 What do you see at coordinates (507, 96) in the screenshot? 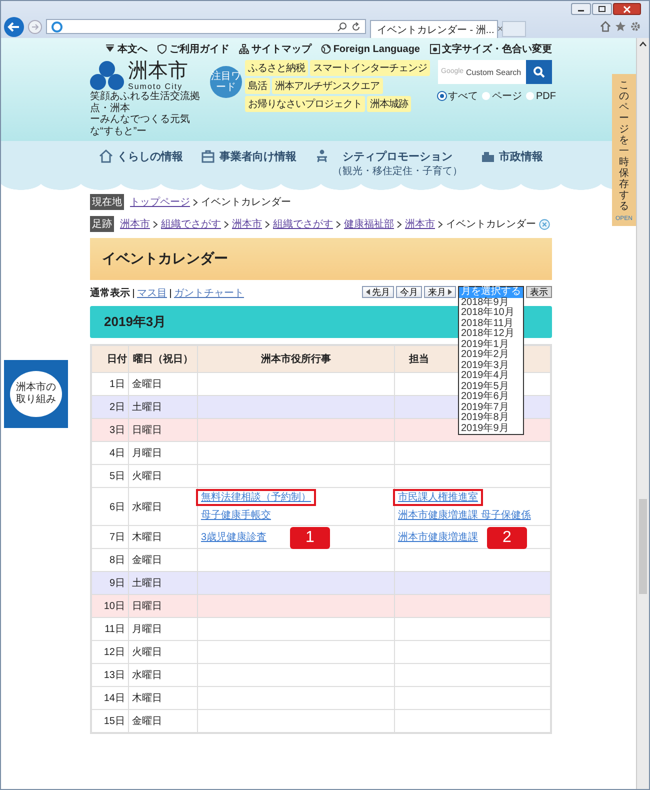
I see `radio-label: ページ` at bounding box center [507, 96].